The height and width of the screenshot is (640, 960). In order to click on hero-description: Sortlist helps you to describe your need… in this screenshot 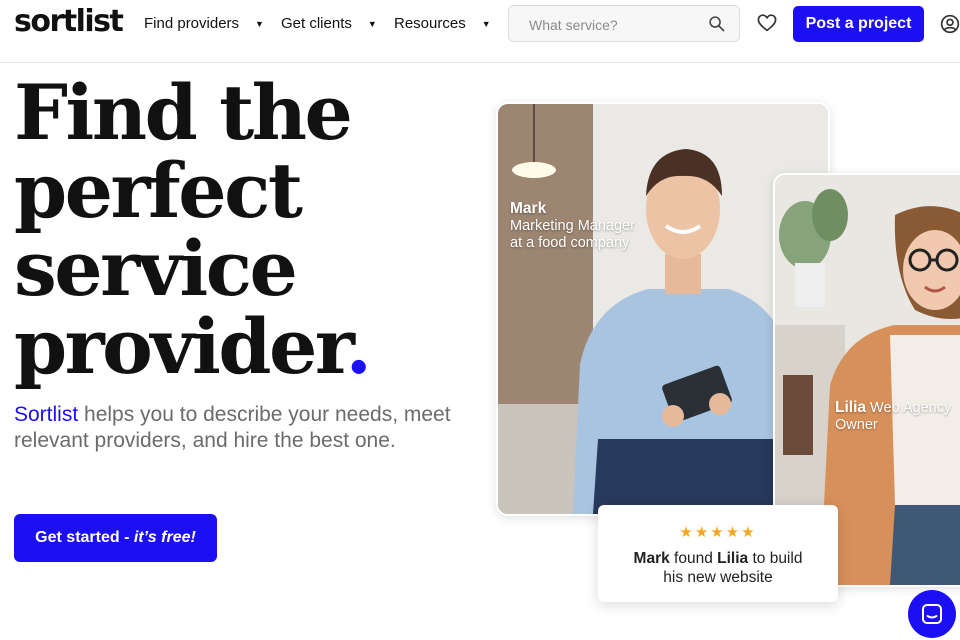, I will do `click(234, 428)`.